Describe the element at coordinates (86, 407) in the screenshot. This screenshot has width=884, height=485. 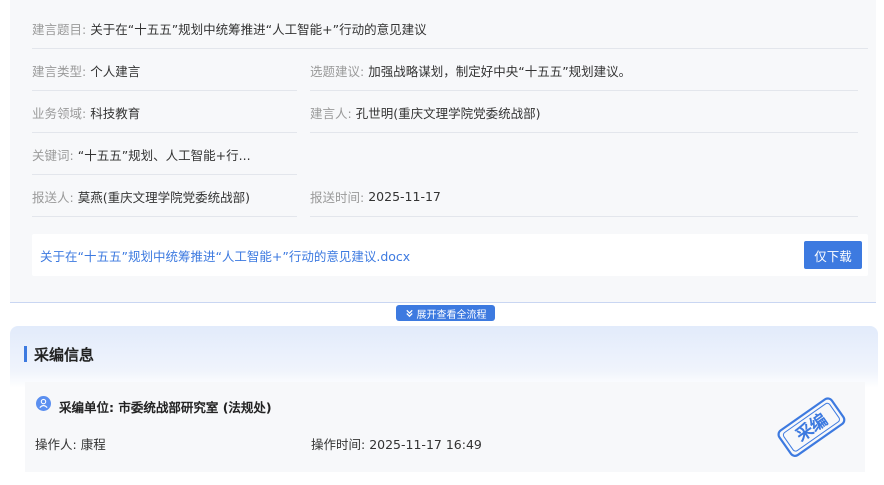
I see `editing-unit-label: 采编单位:` at that location.